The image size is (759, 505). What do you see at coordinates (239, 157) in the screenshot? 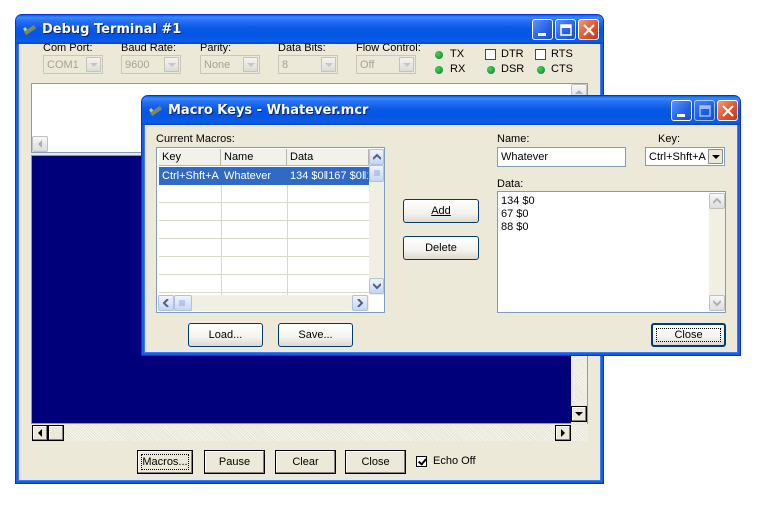
I see `column-name-label: Name` at bounding box center [239, 157].